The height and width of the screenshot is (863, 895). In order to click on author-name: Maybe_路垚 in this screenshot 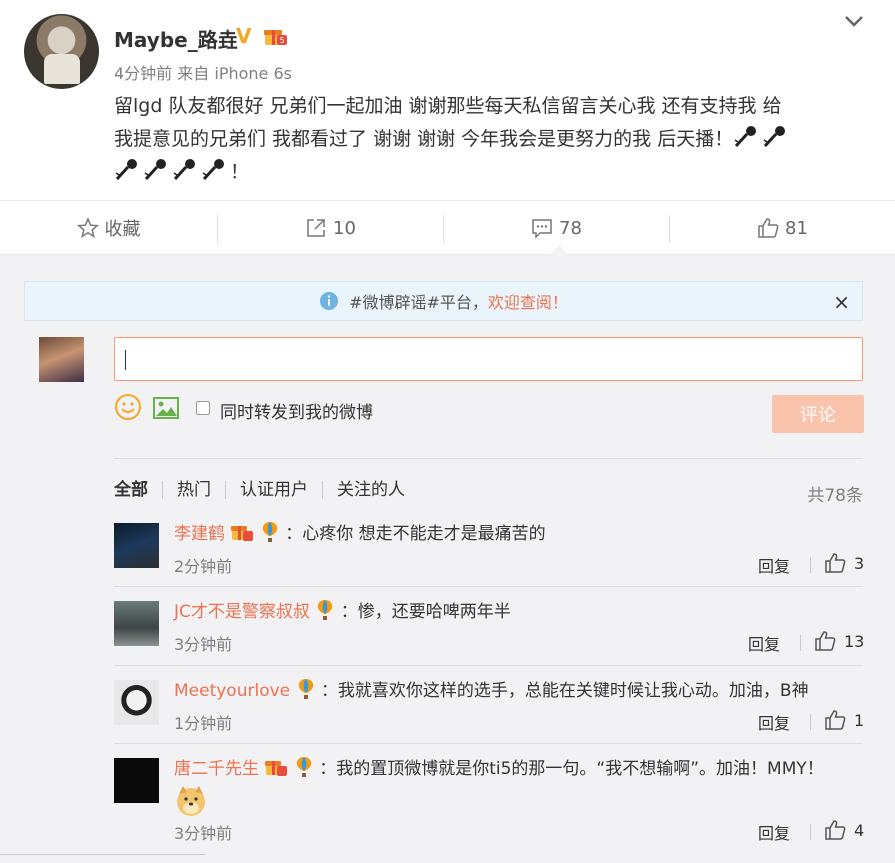, I will do `click(176, 38)`.